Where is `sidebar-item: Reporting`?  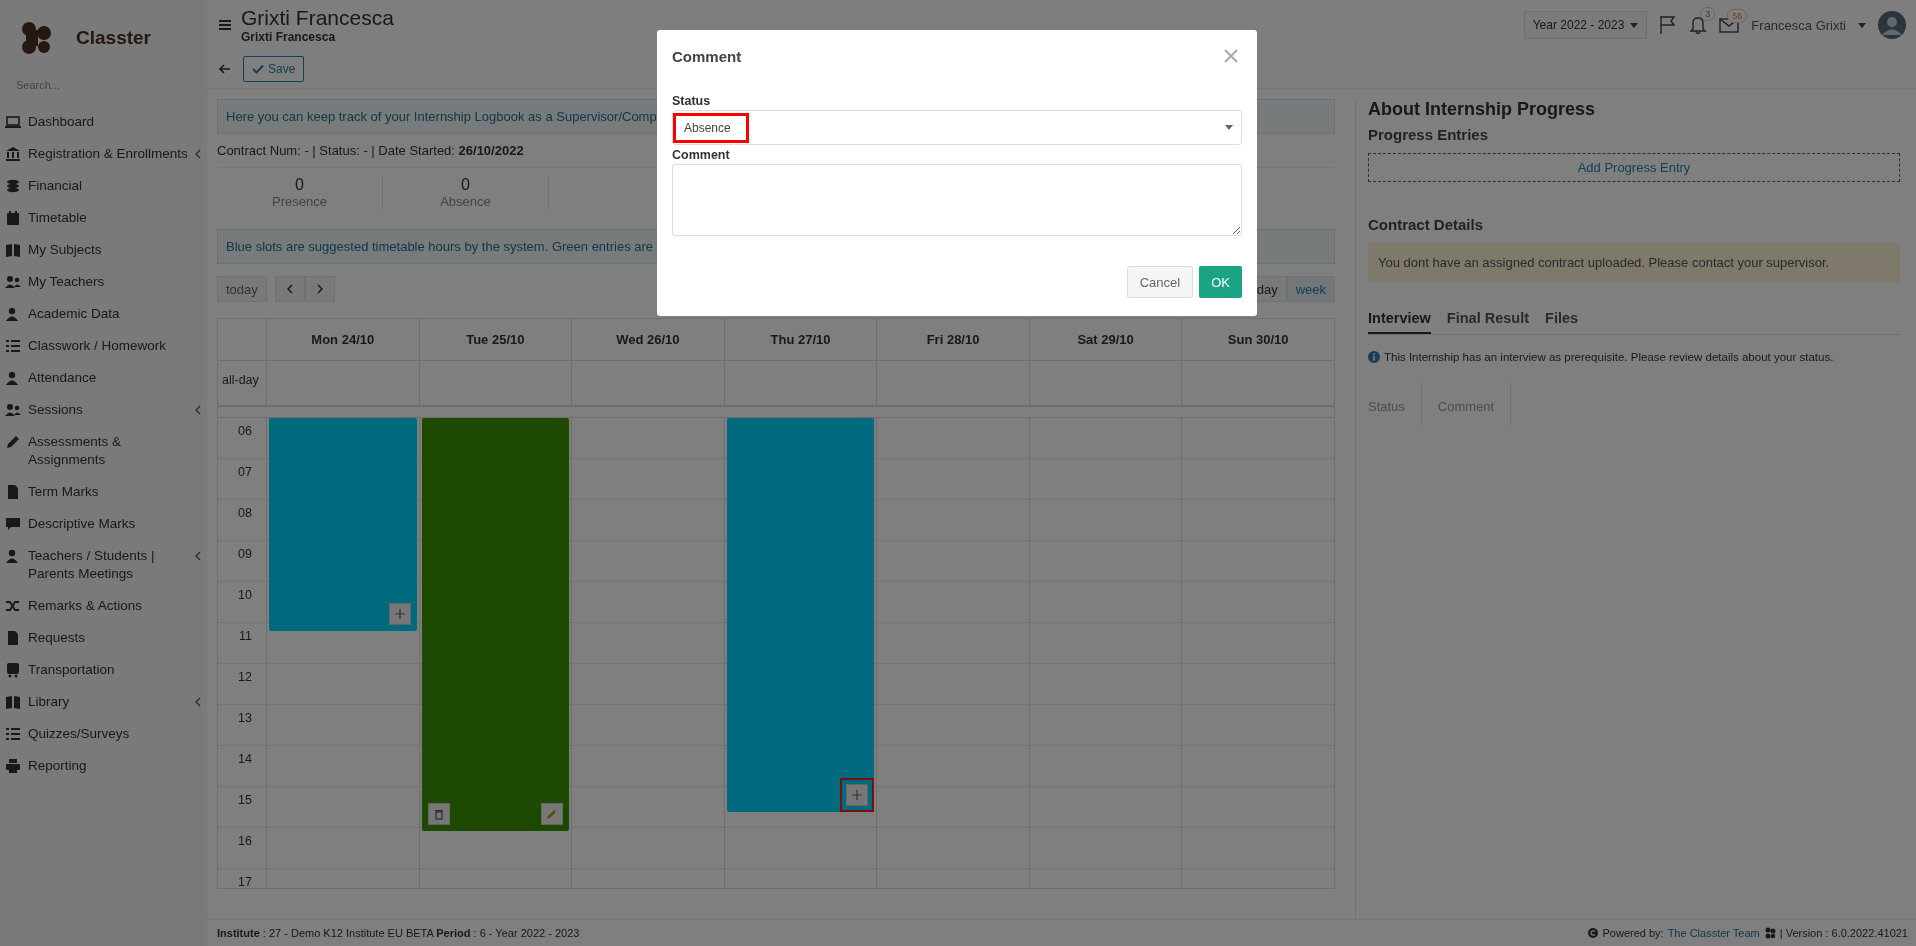
sidebar-item: Reporting is located at coordinates (103, 766).